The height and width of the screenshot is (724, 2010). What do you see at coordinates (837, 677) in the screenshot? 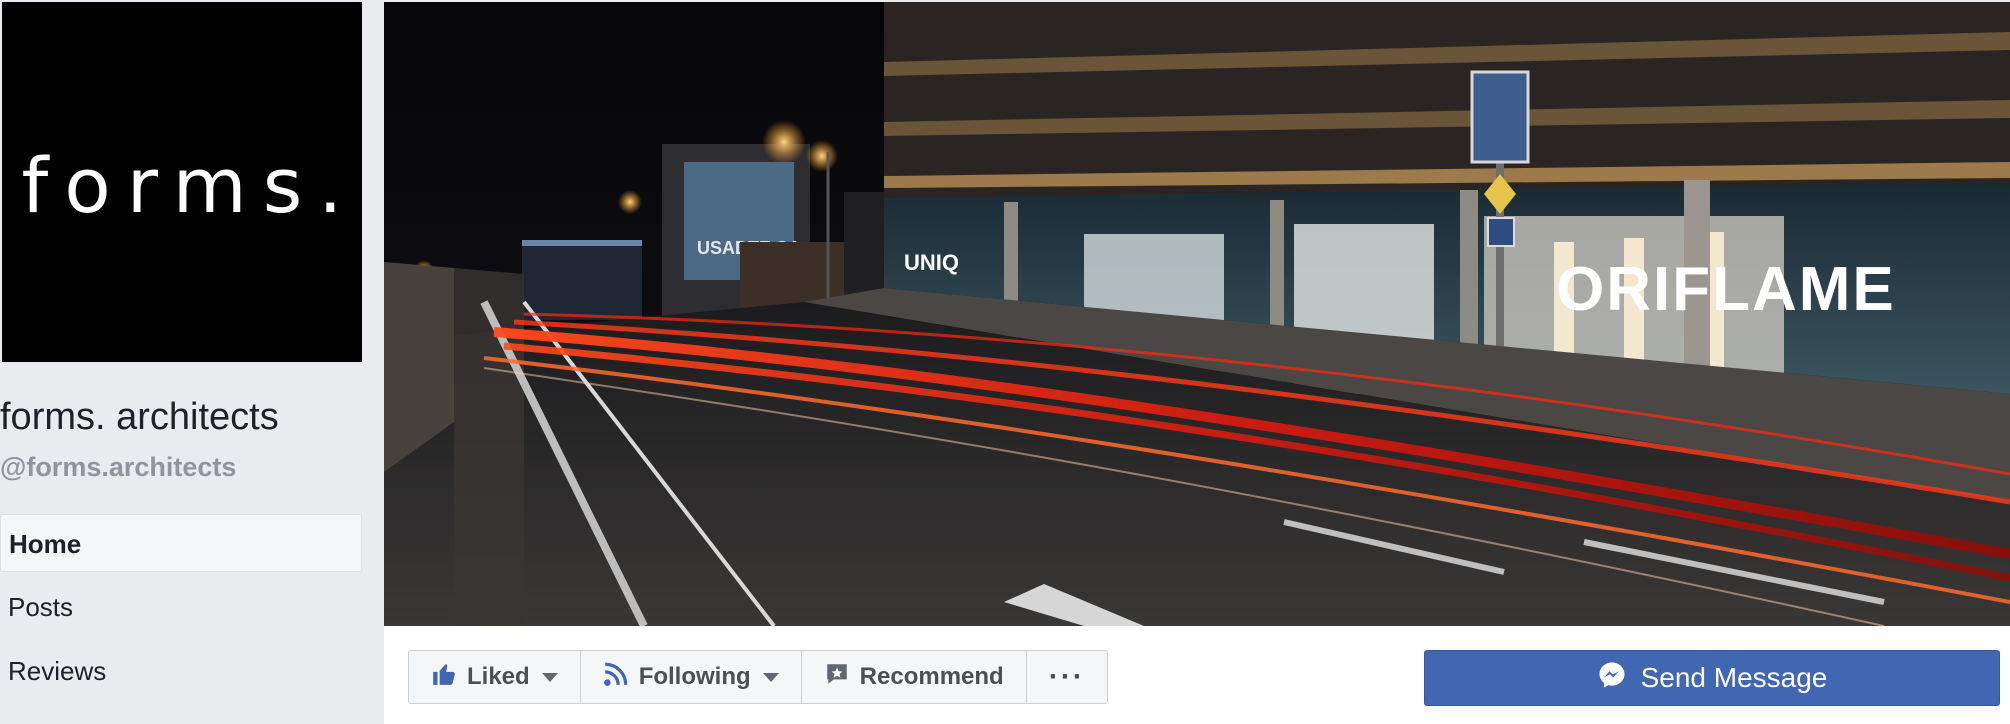
I see `review-star-icon` at bounding box center [837, 677].